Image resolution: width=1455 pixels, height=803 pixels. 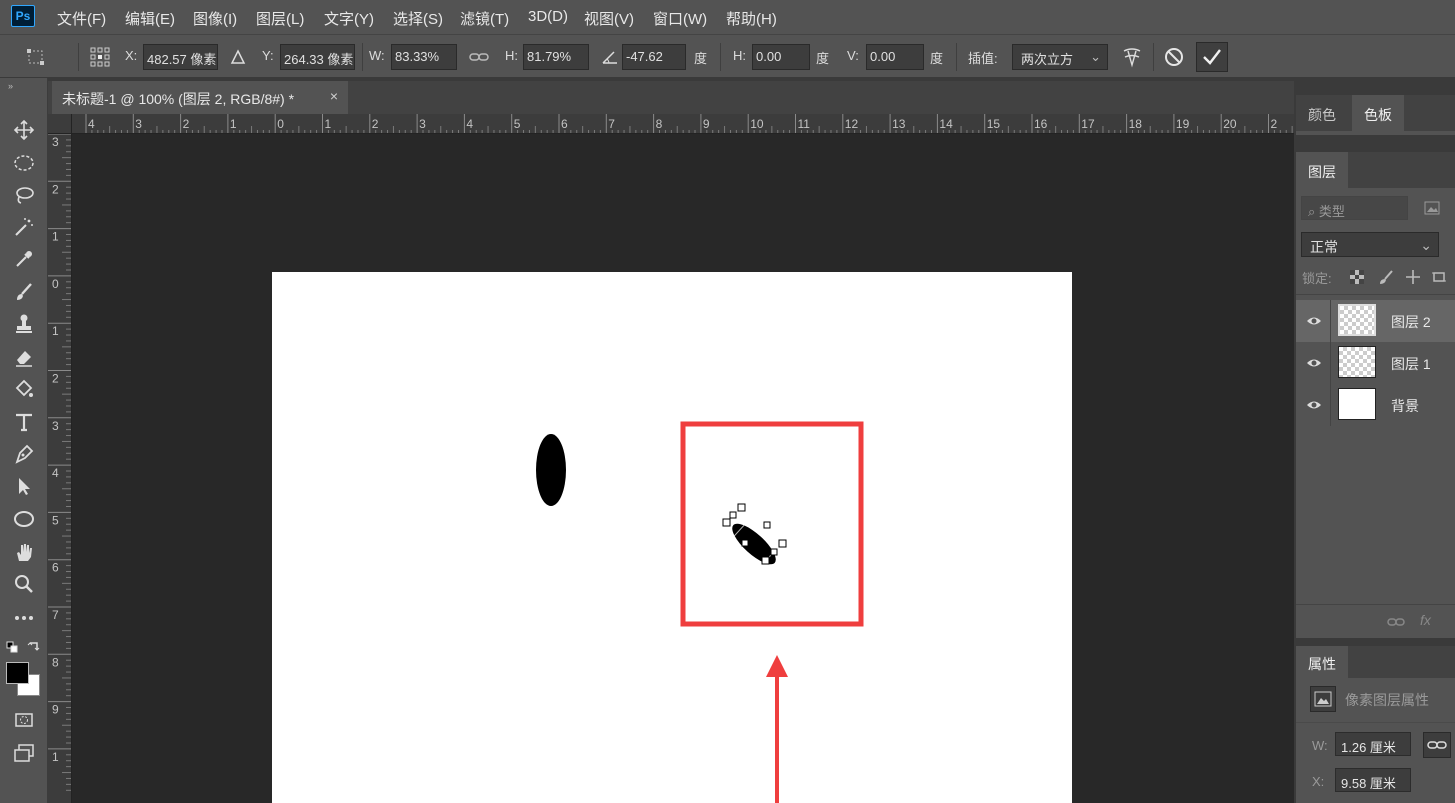 What do you see at coordinates (24, 422) in the screenshot?
I see `type-tool-icon` at bounding box center [24, 422].